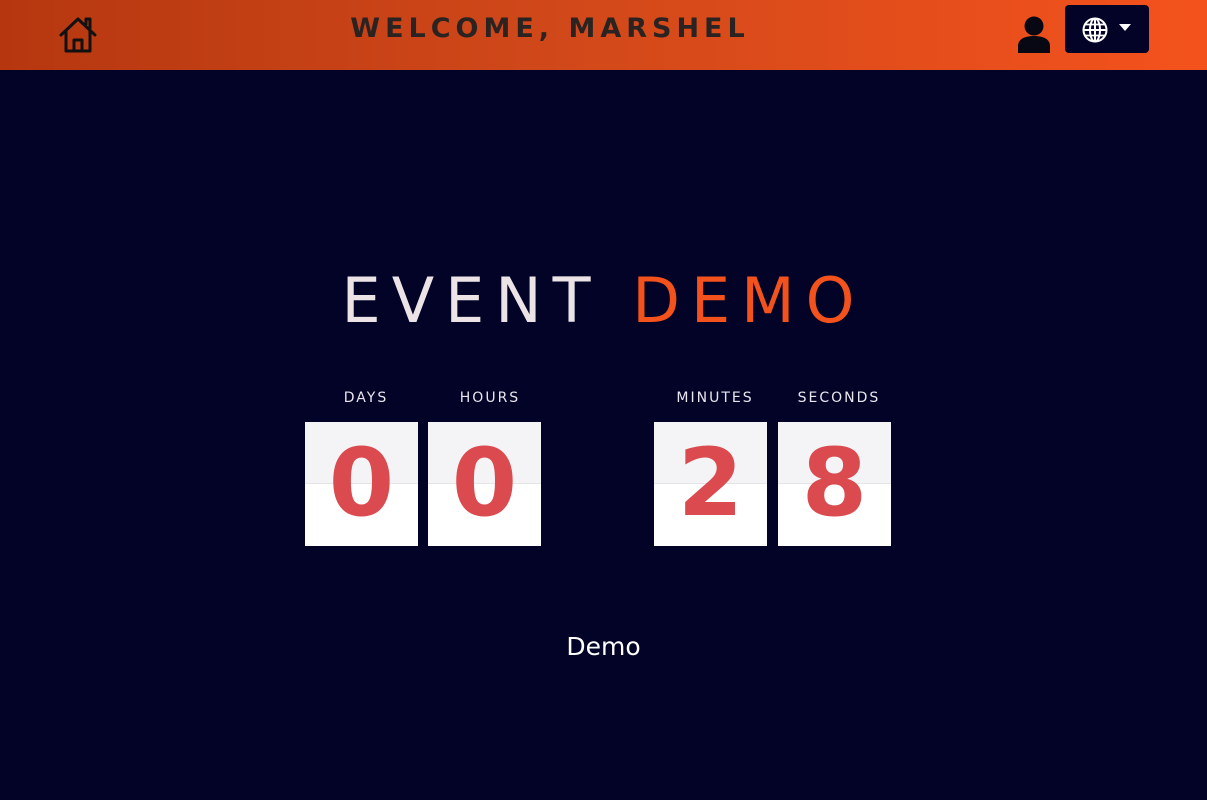 The width and height of the screenshot is (1207, 800). What do you see at coordinates (484, 484) in the screenshot?
I see `hours-digit: 0` at bounding box center [484, 484].